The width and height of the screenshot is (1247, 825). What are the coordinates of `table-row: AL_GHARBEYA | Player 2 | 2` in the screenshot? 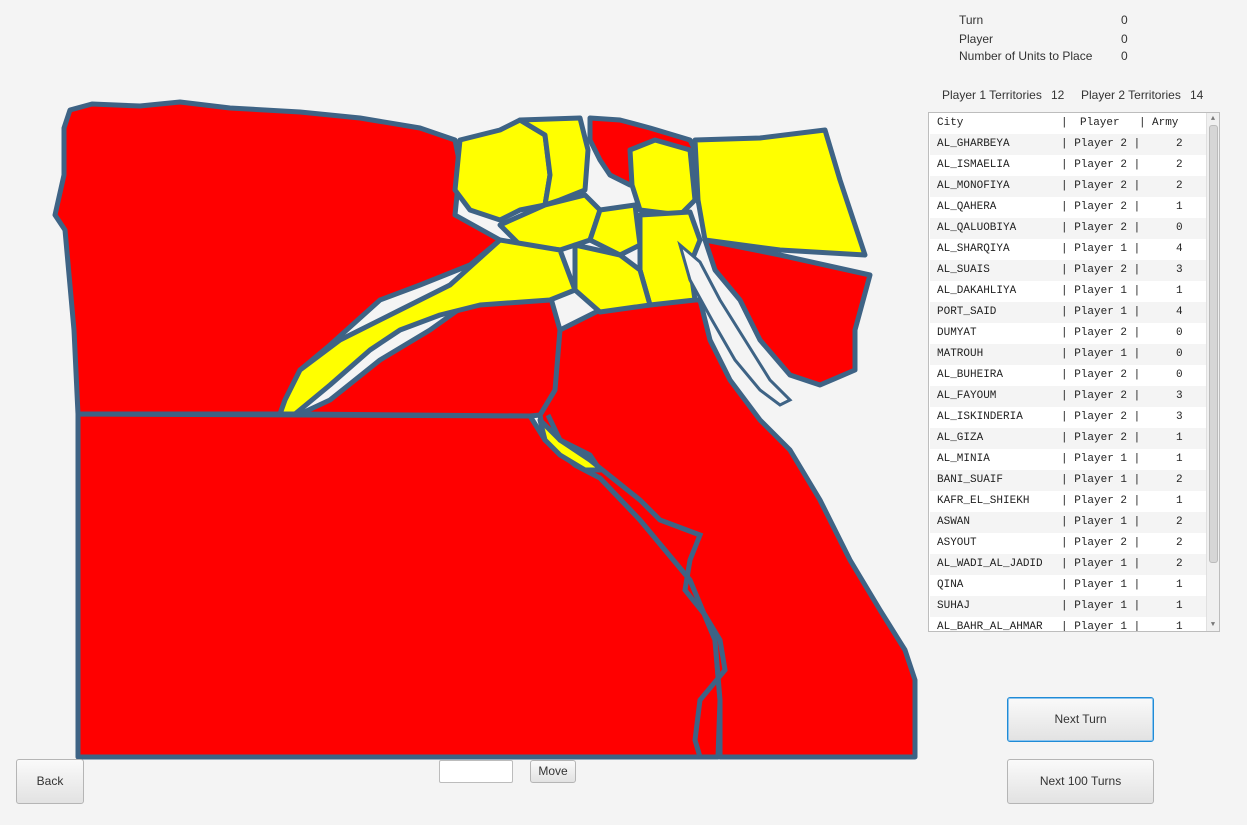 It's located at (1068, 144).